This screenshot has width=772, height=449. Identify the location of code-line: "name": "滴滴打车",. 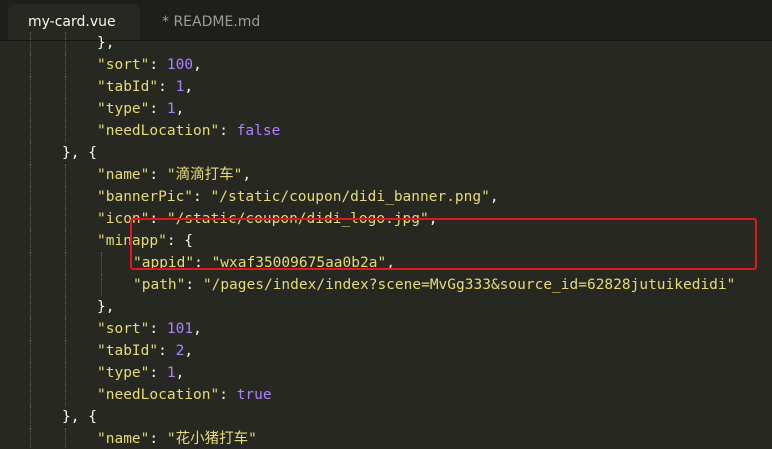
(174, 175).